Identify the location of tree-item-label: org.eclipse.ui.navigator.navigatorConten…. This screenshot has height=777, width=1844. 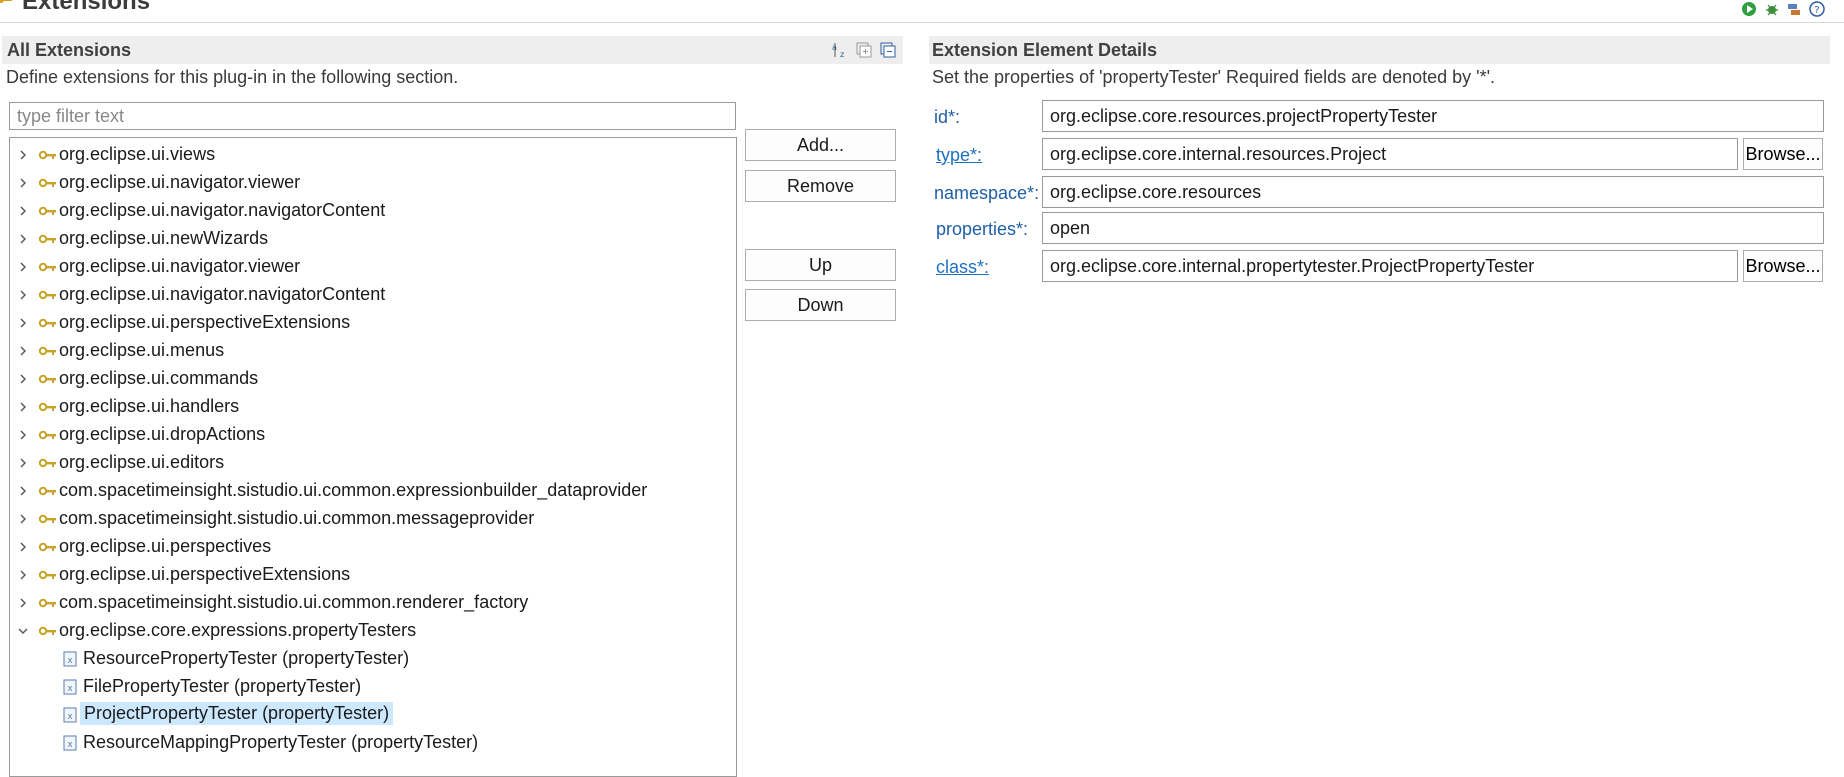
(222, 294).